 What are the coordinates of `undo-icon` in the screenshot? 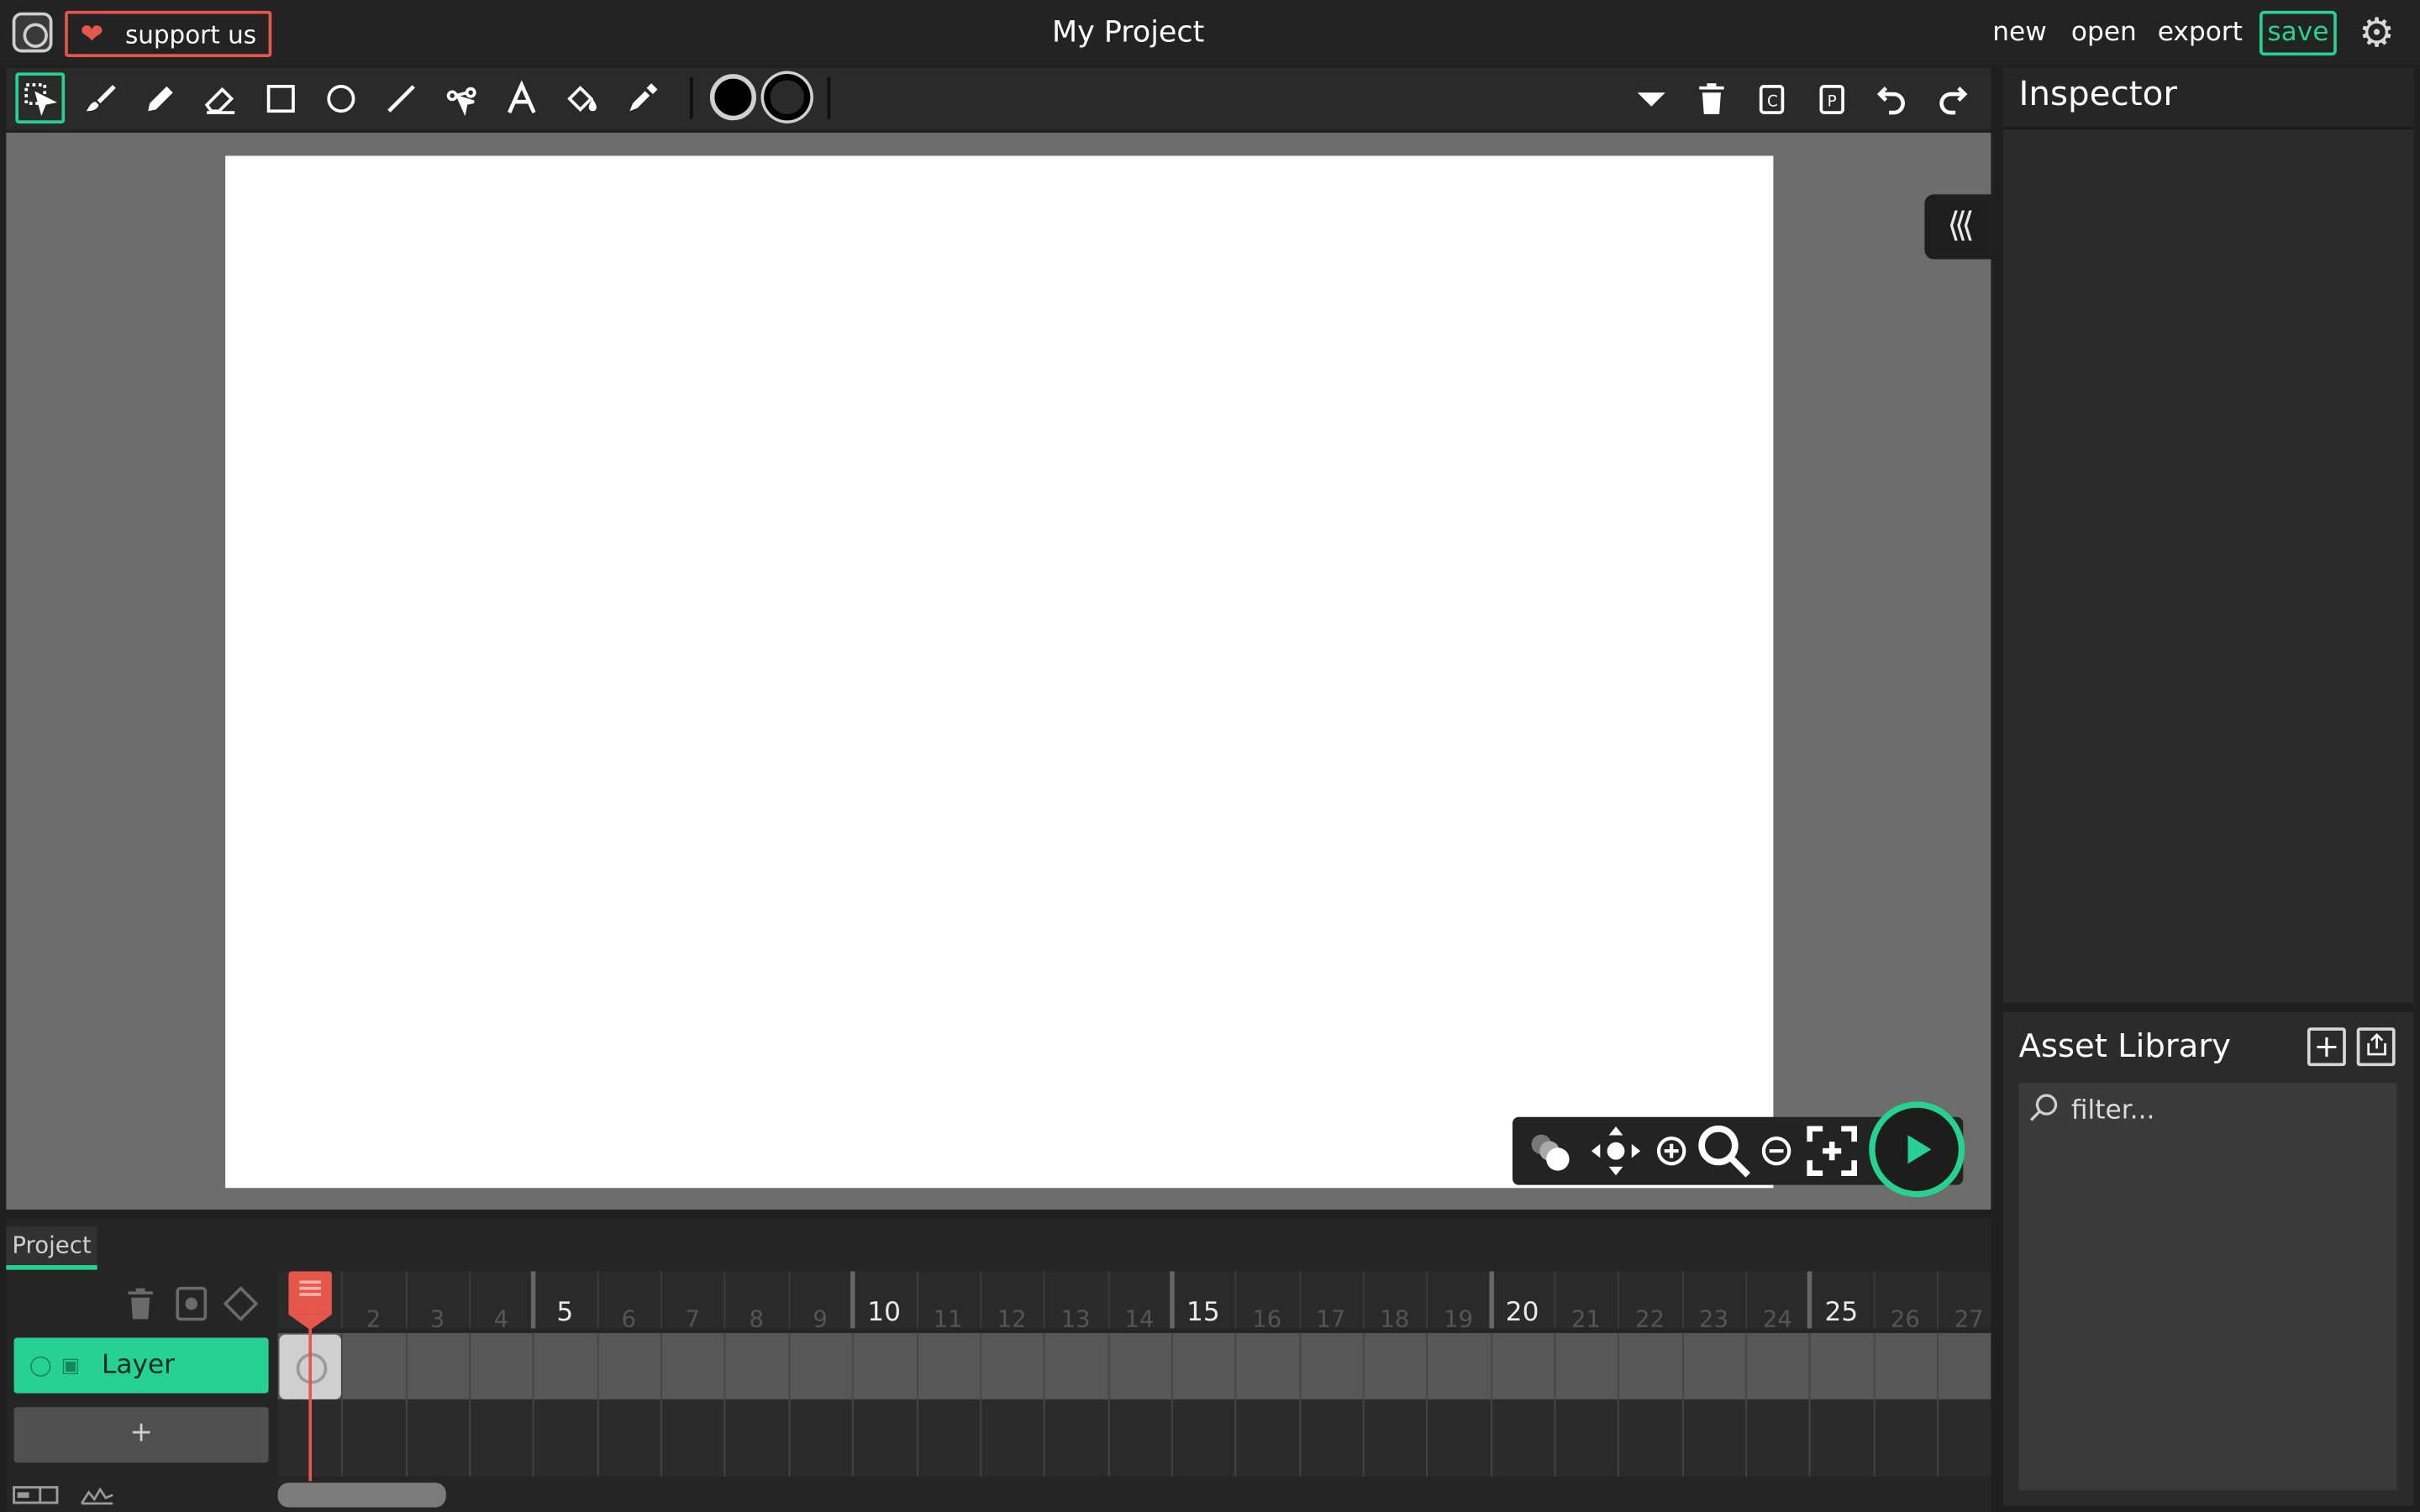 It's located at (1892, 97).